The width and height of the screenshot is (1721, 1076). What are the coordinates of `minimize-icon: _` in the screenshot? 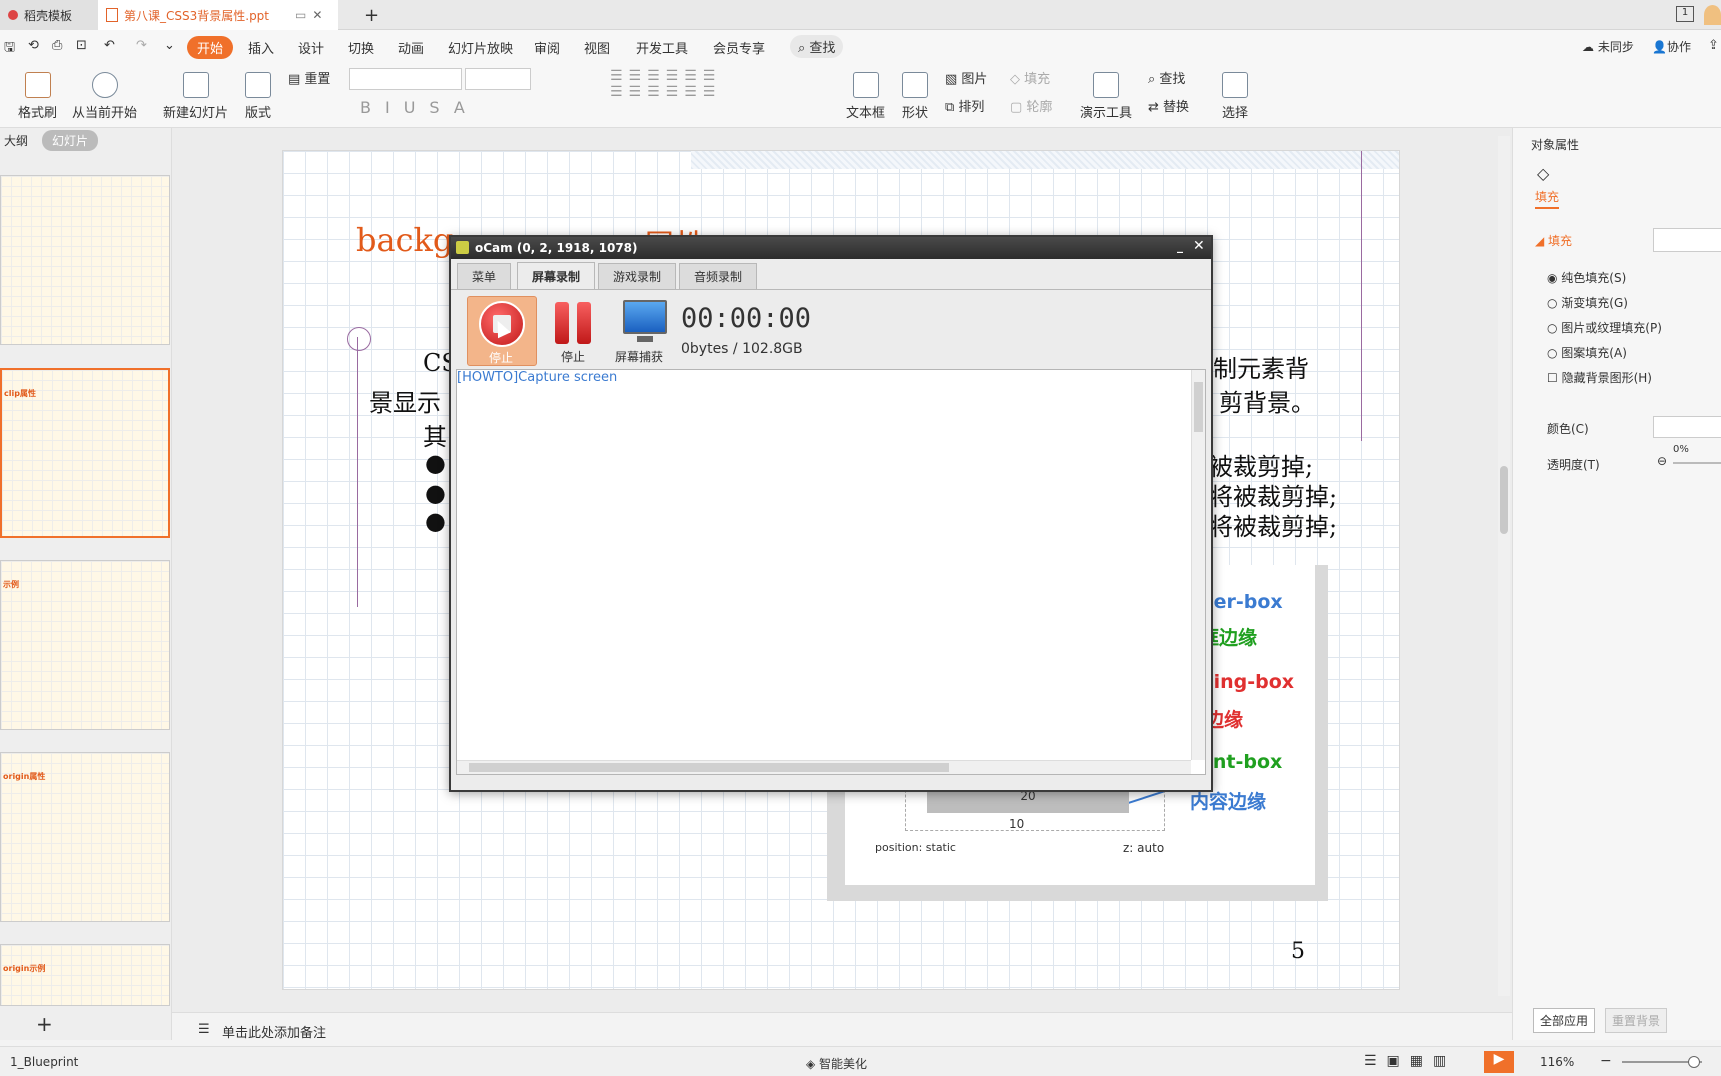 It's located at (1180, 246).